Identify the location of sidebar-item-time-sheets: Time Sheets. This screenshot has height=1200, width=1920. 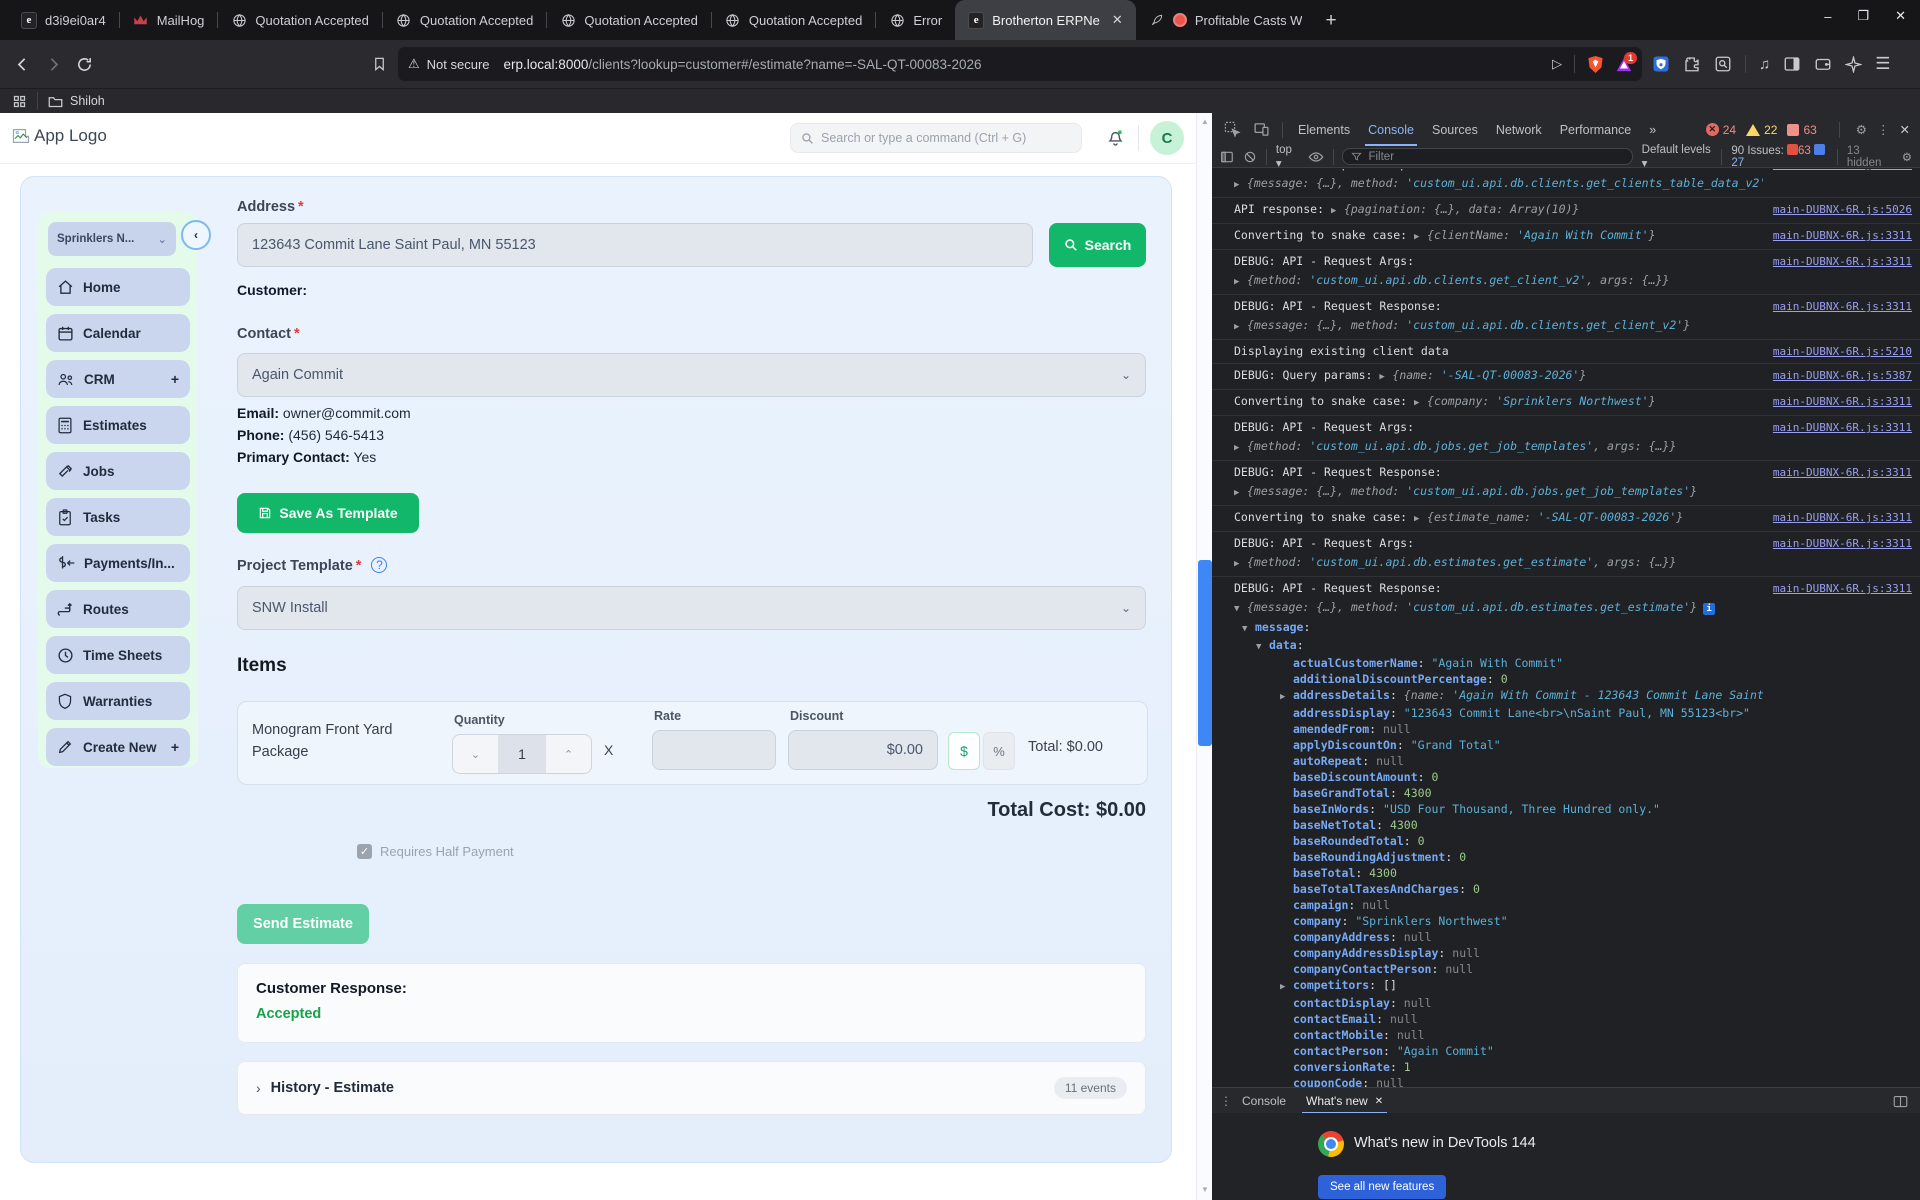
(118, 655).